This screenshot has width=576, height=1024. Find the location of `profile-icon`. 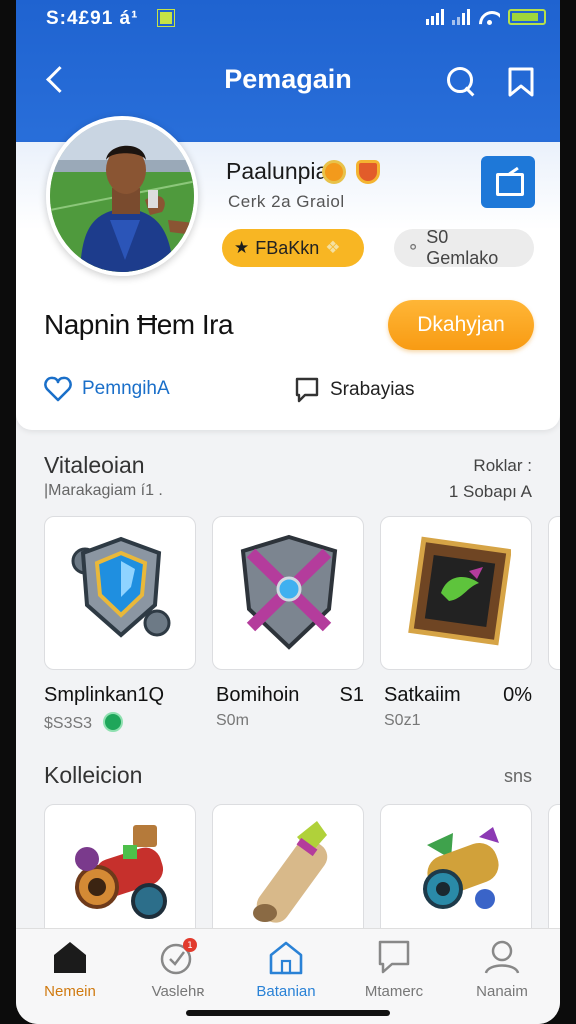

profile-icon is located at coordinates (502, 957).